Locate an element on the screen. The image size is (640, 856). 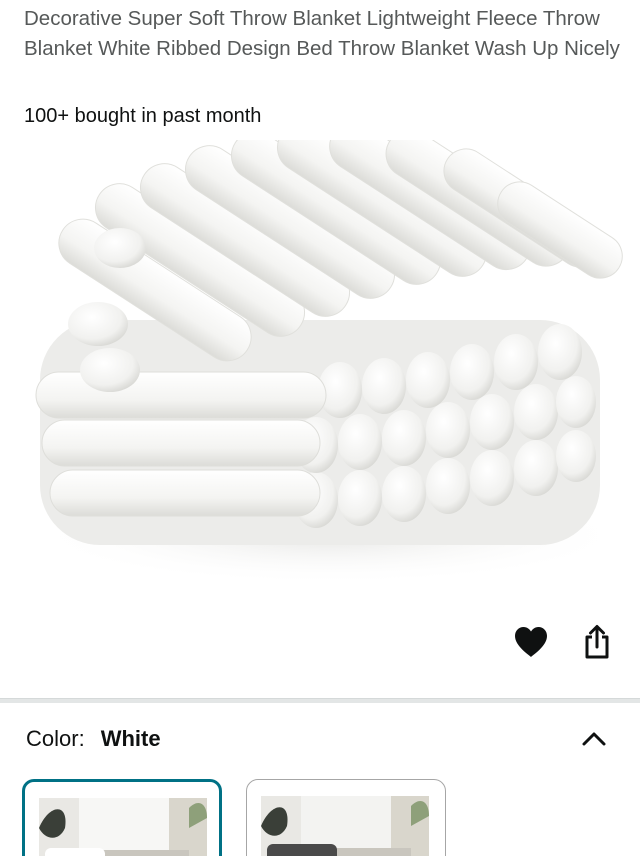
swatch-thumbnail-gray is located at coordinates (345, 826).